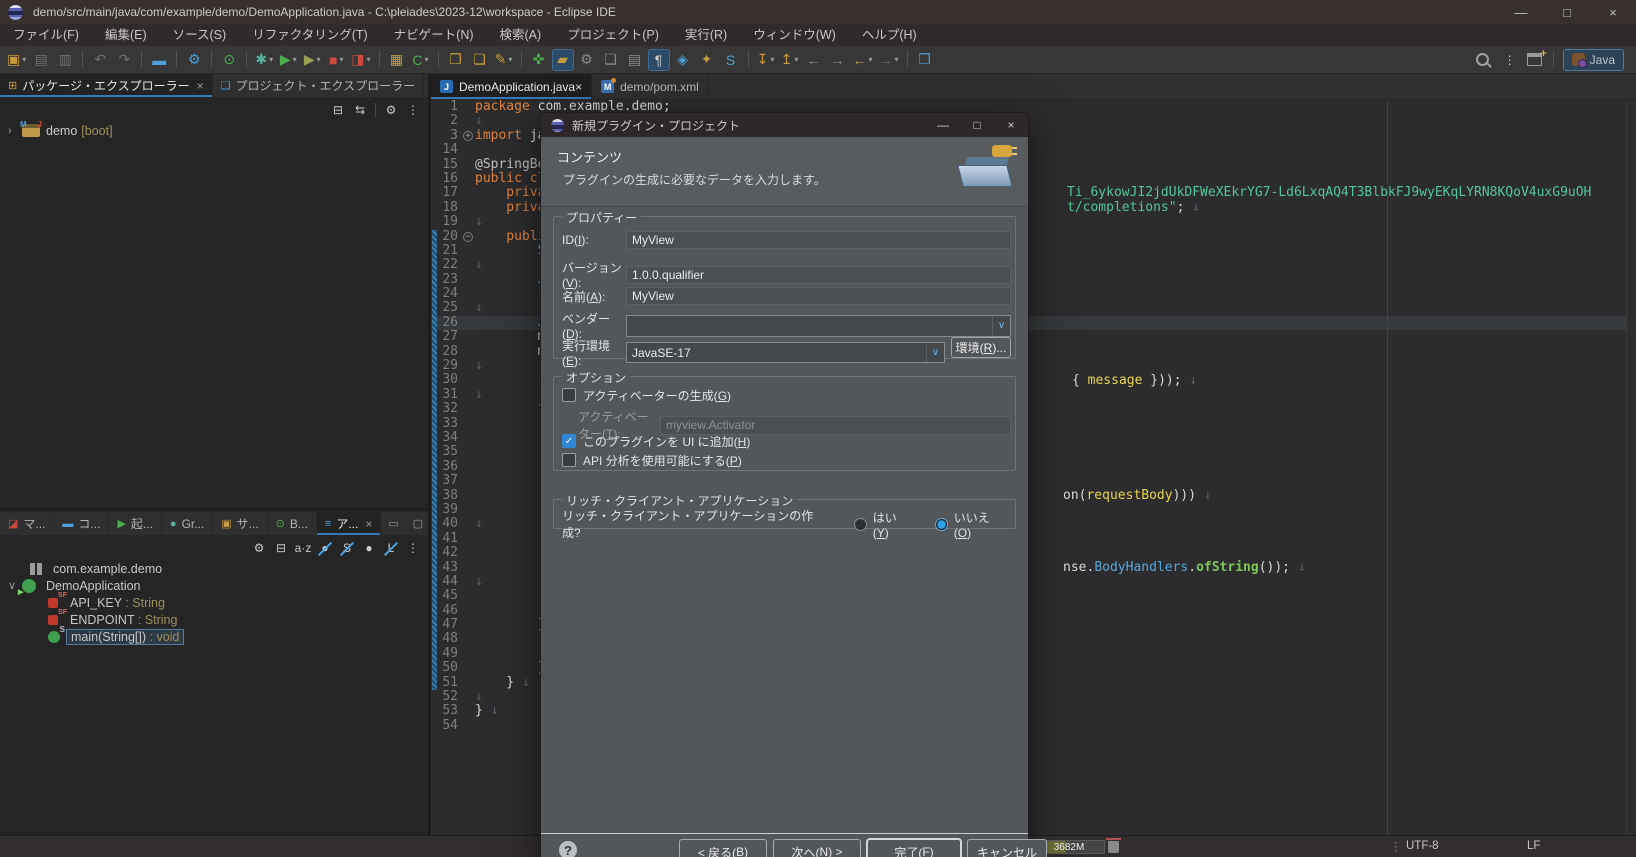  Describe the element at coordinates (1113, 845) in the screenshot. I see `garbage-collect-icon` at that location.